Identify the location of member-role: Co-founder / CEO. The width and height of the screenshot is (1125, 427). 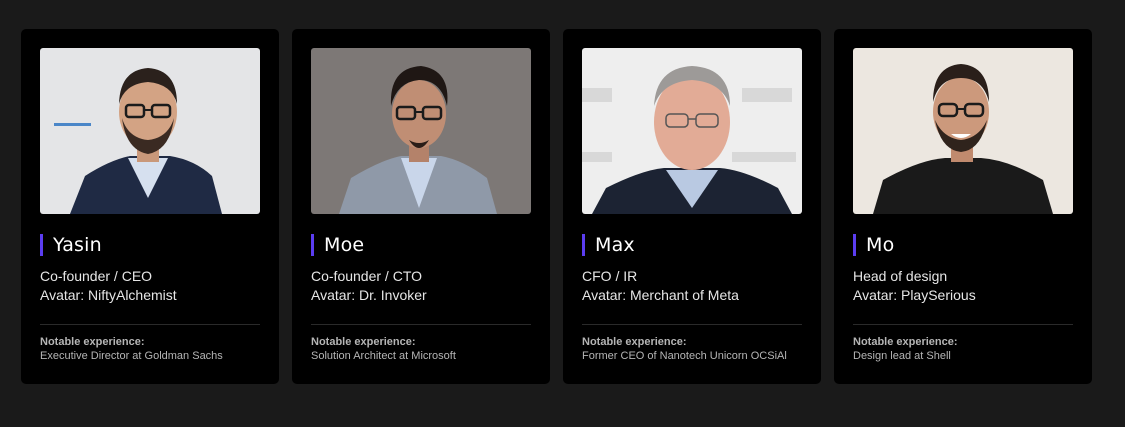
(96, 276).